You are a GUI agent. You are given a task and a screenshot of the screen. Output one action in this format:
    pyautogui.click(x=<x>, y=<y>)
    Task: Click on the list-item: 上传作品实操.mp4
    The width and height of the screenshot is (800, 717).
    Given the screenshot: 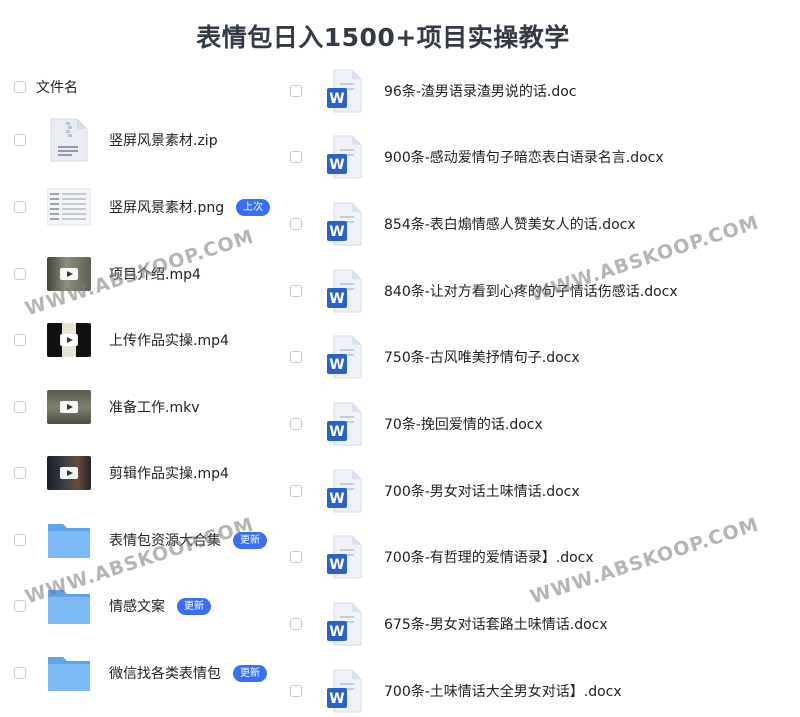 What is the action you would take?
    pyautogui.click(x=121, y=340)
    